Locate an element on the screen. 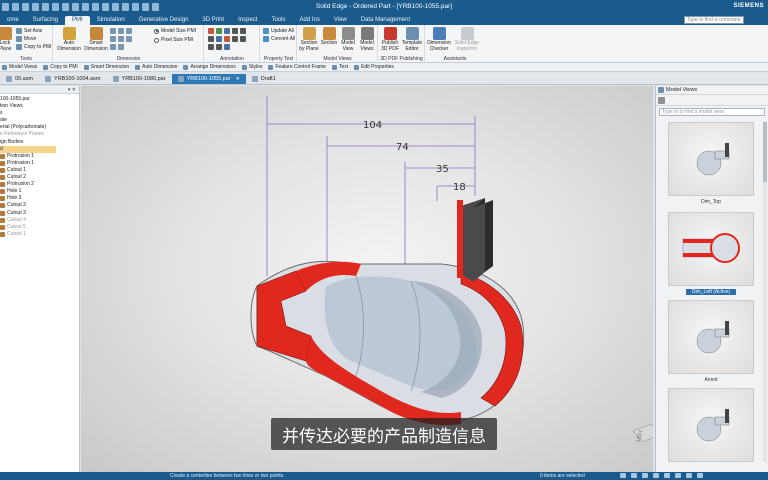 Image resolution: width=768 pixels, height=480 pixels. tree-node: s is located at coordinates (39, 113).